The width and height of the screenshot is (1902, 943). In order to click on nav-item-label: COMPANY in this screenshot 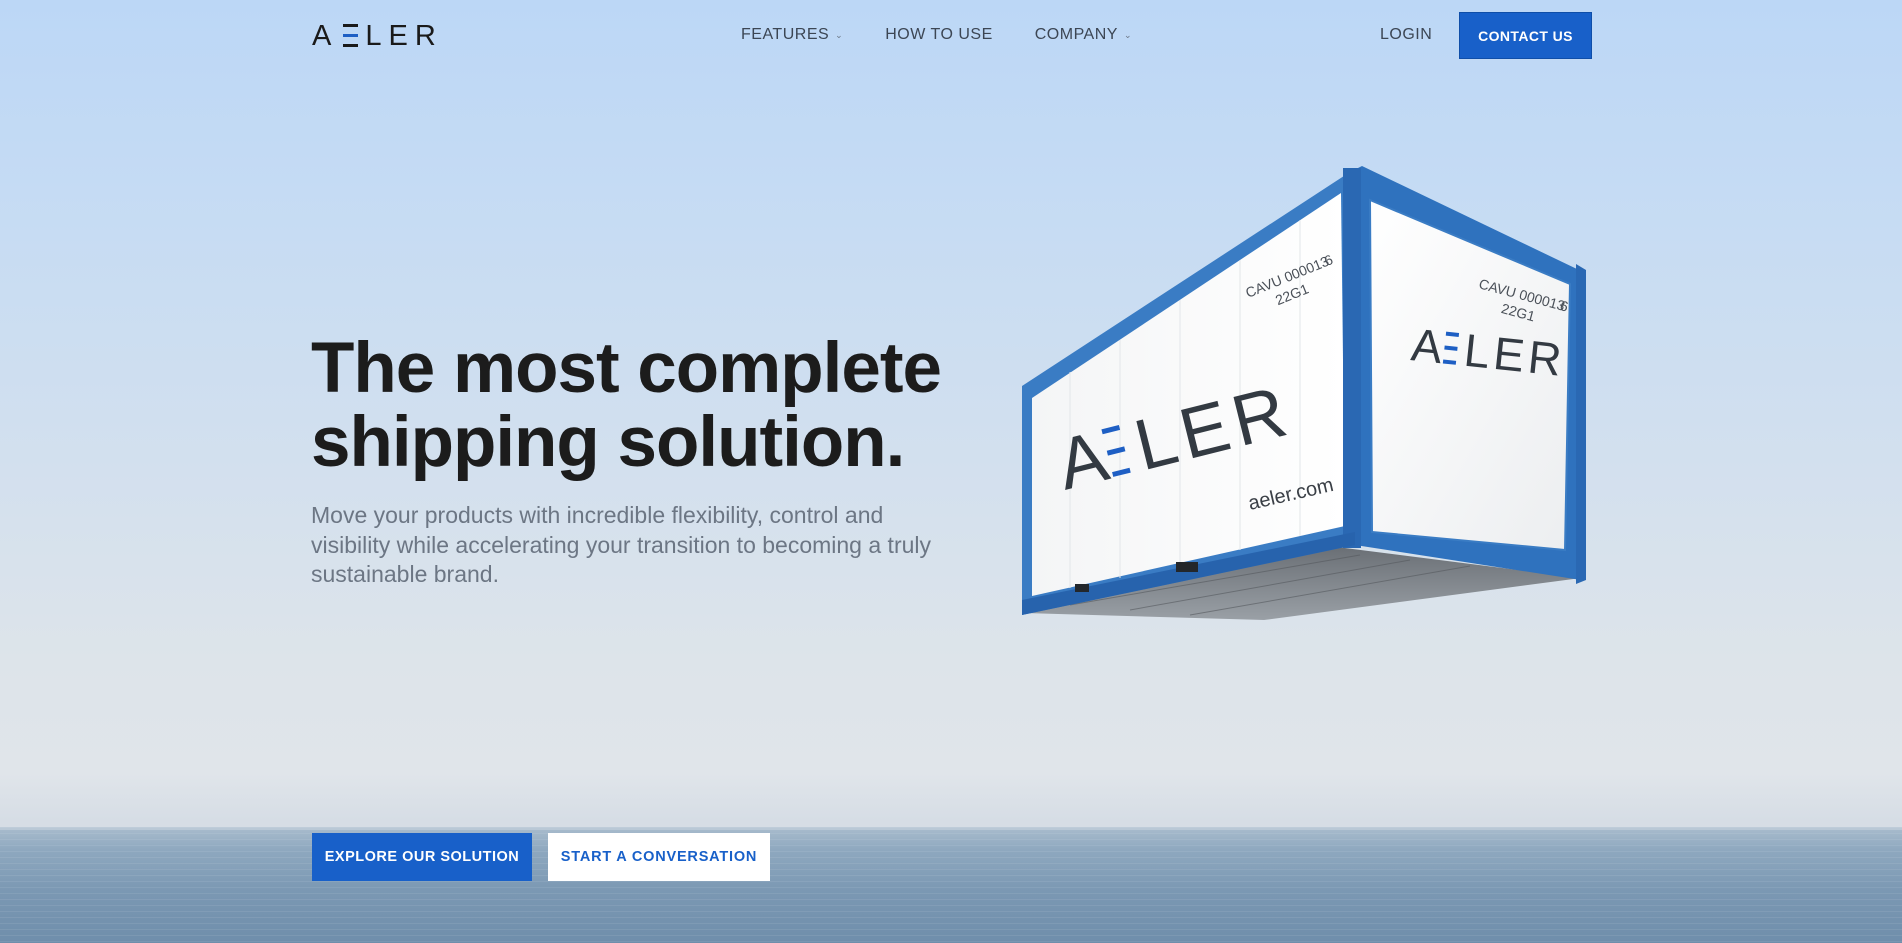, I will do `click(1076, 34)`.